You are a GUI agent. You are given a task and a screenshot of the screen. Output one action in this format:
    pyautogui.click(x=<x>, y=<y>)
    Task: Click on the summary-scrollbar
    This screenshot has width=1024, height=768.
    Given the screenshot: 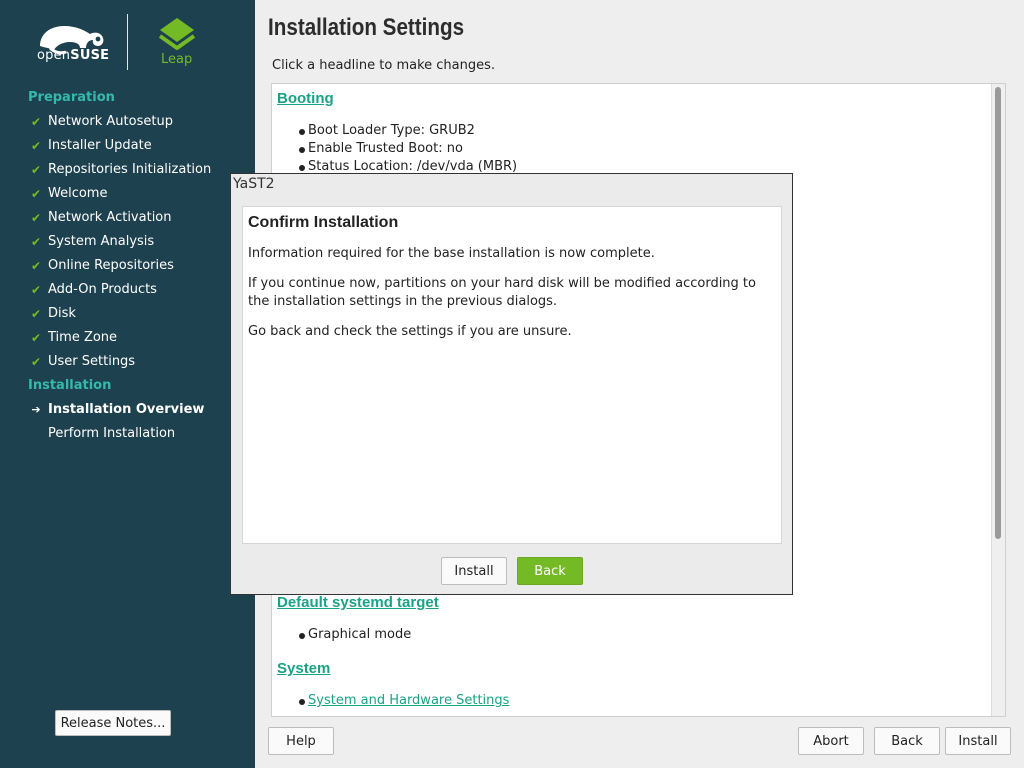 What is the action you would take?
    pyautogui.click(x=998, y=400)
    